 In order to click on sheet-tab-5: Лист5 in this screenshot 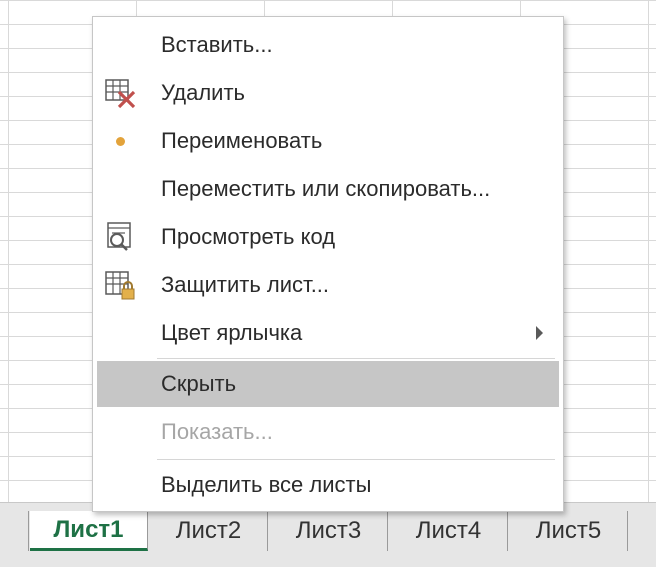, I will do `click(569, 531)`.